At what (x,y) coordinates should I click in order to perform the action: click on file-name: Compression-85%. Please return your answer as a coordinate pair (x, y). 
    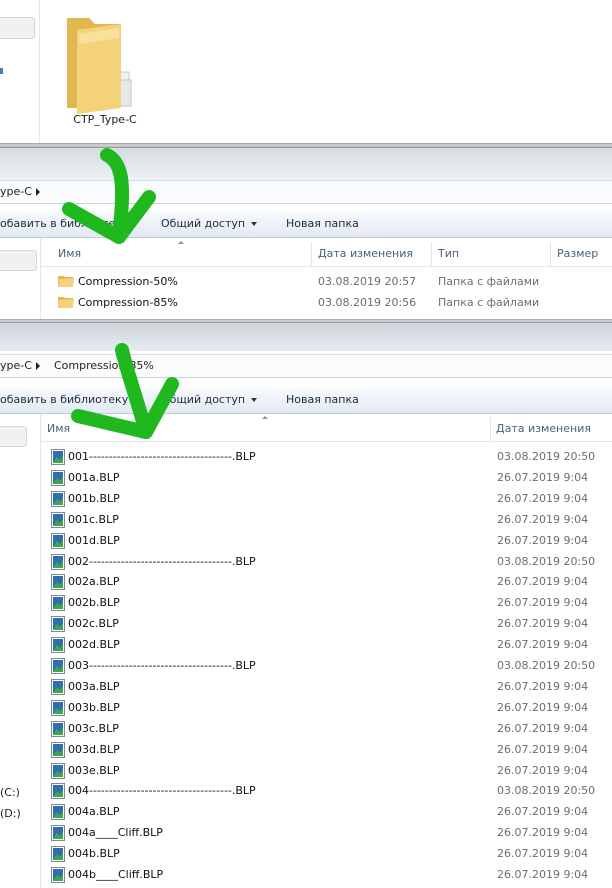
    Looking at the image, I should click on (128, 302).